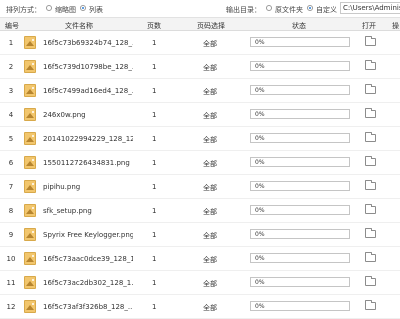 This screenshot has height=319, width=400. Describe the element at coordinates (86, 163) in the screenshot. I see `file-name: 1550112726434831.png` at that location.